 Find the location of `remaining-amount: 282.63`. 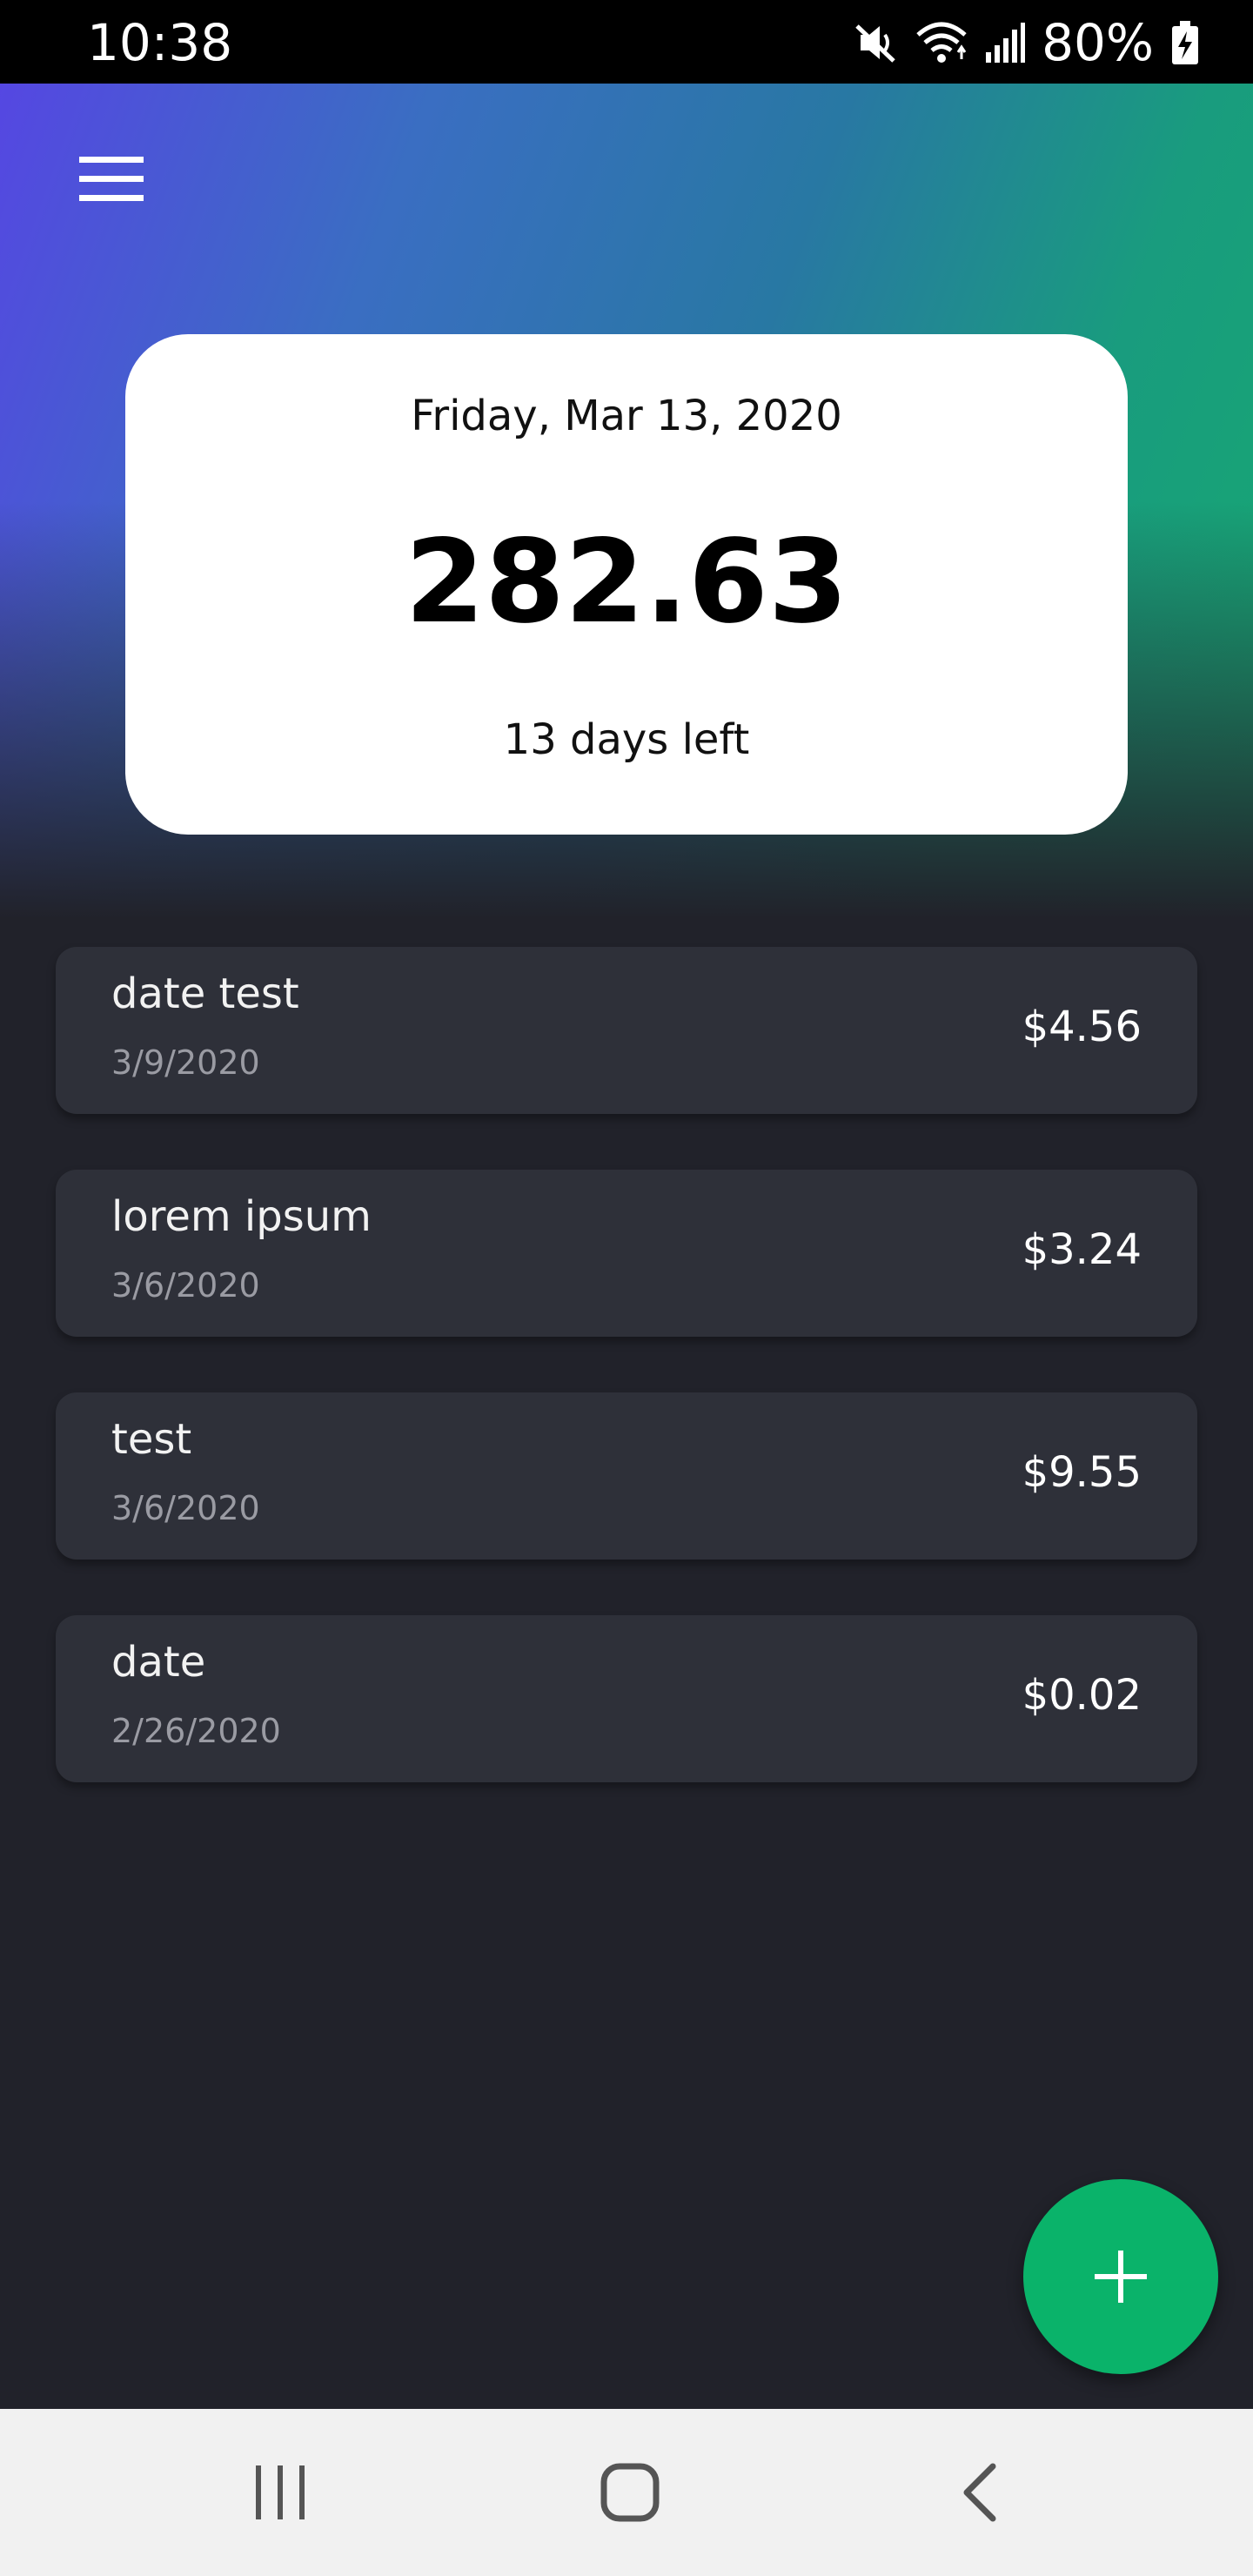

remaining-amount: 282.63 is located at coordinates (626, 582).